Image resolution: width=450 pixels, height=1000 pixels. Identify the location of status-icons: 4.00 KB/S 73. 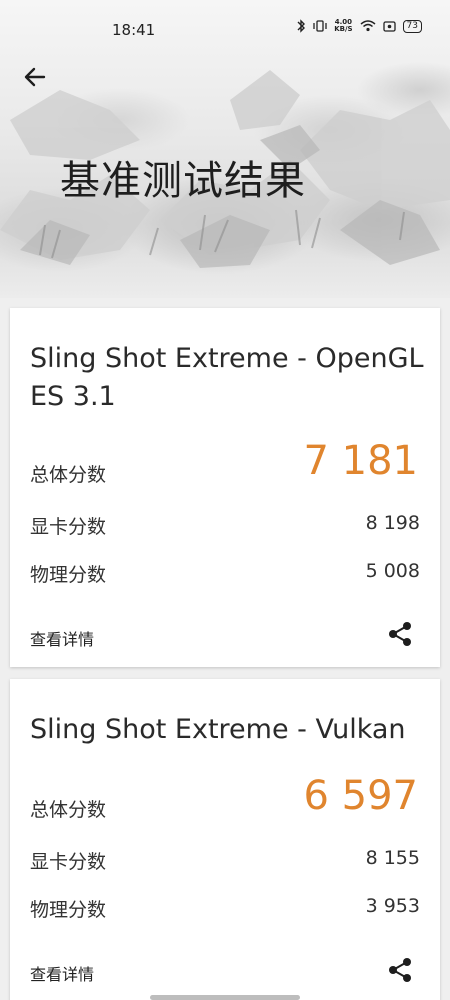
(359, 26).